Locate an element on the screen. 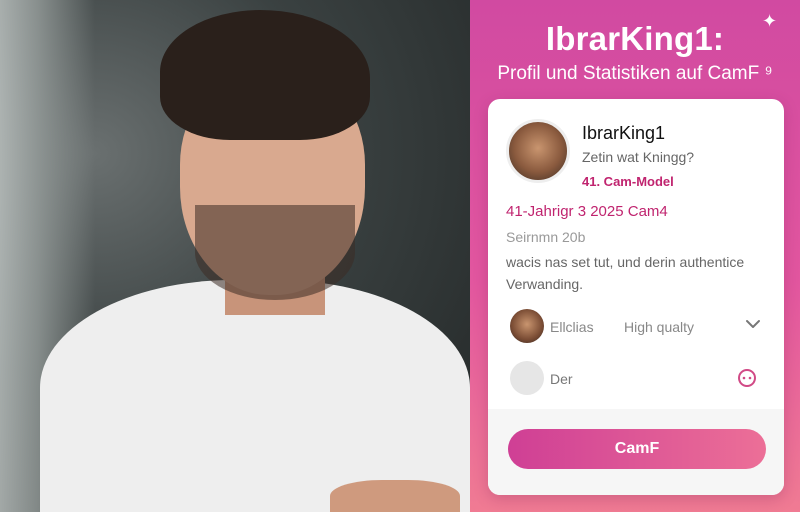 The image size is (800, 512). model-label: 41. Cam-Model is located at coordinates (628, 181).